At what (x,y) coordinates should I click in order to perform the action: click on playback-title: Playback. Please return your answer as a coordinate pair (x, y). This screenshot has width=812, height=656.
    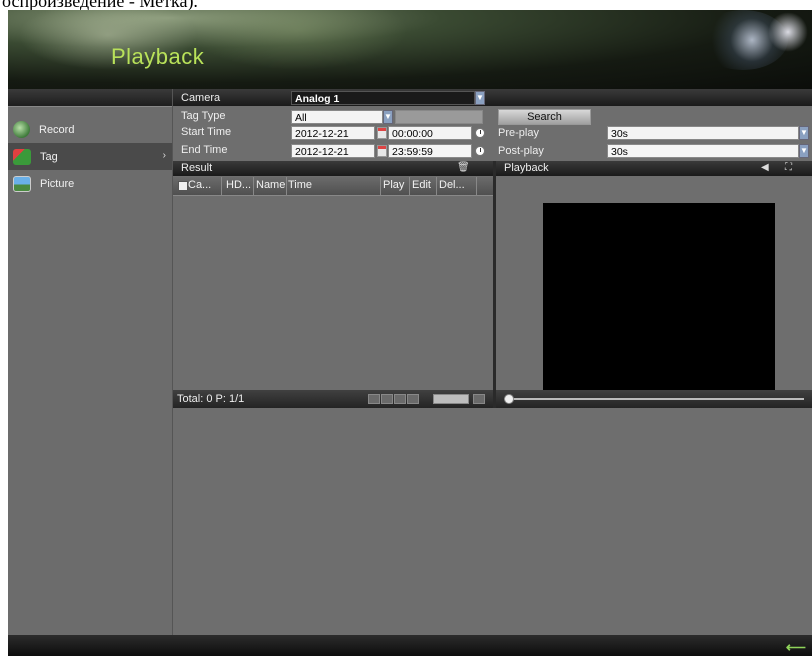
    Looking at the image, I should click on (526, 168).